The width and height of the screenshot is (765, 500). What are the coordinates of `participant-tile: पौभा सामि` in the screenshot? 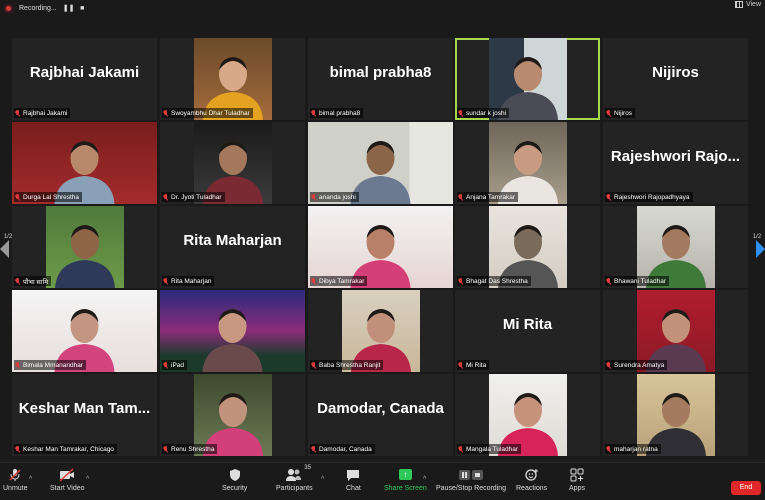 It's located at (84, 247).